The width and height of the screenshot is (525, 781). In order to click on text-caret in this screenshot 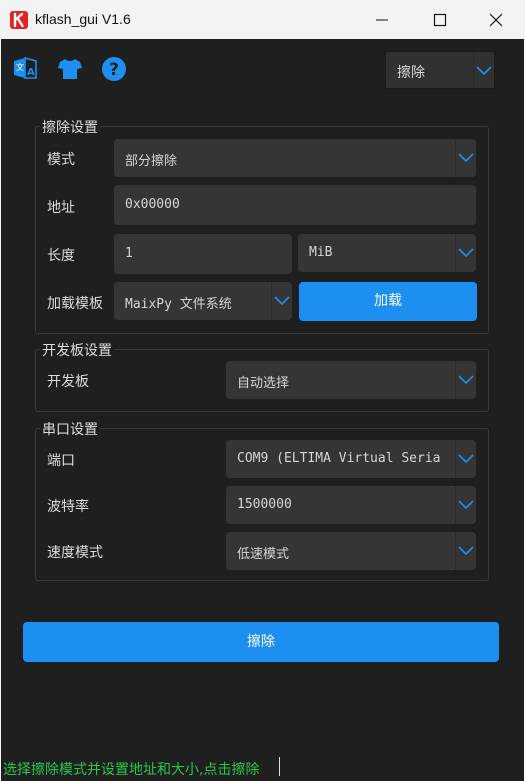, I will do `click(279, 766)`.